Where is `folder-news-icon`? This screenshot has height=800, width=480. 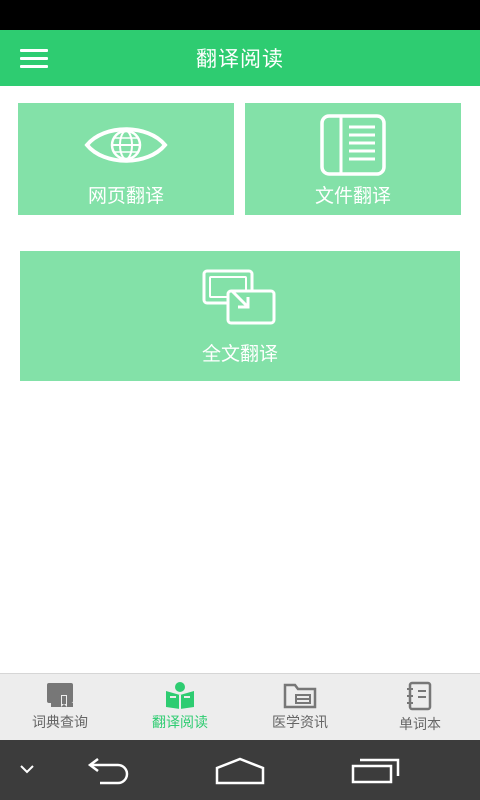
folder-news-icon is located at coordinates (300, 696).